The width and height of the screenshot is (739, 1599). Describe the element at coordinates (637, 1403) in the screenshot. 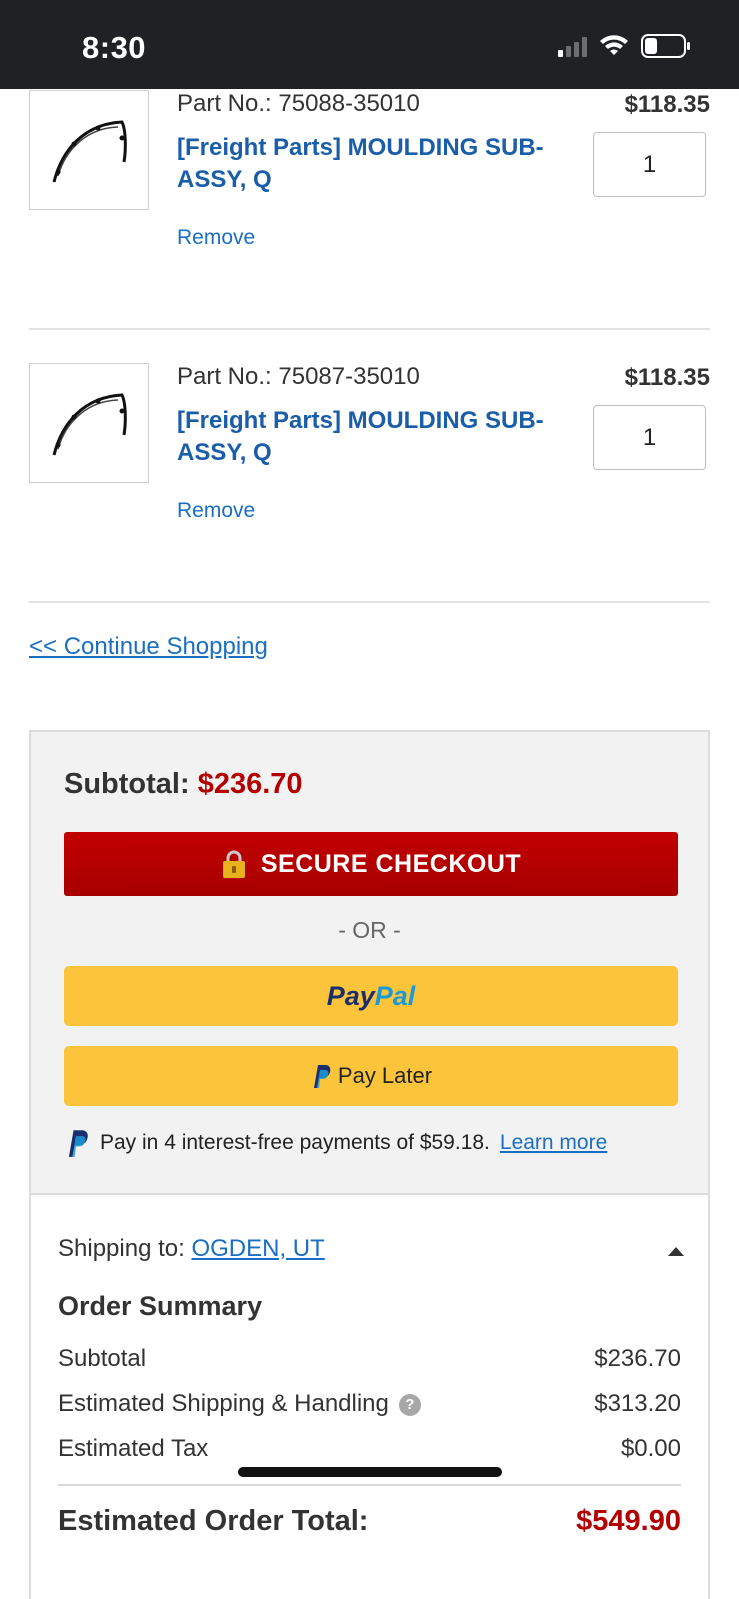

I see `summary-value: $313.20` at that location.